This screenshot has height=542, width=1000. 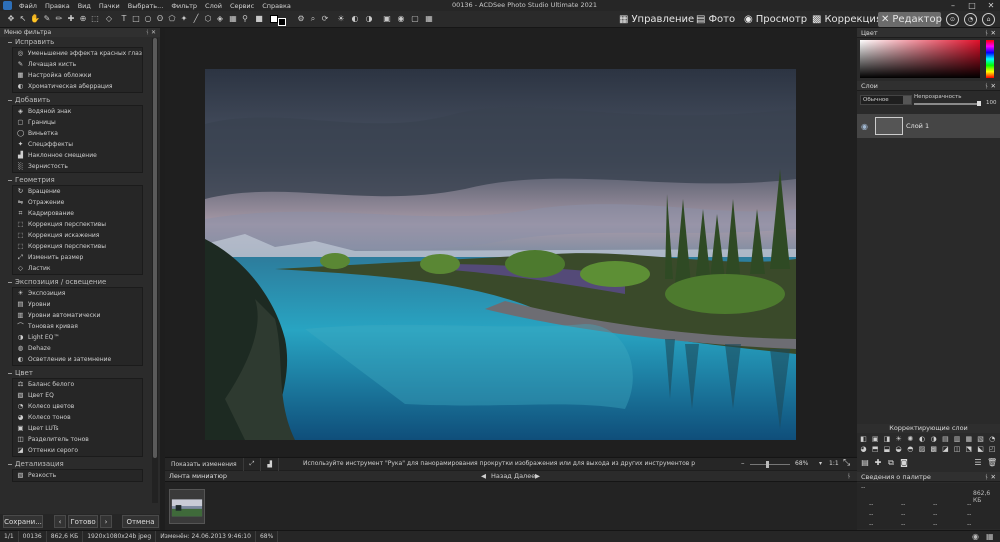 I want to click on menu-batch: Пачки, so click(x=109, y=6).